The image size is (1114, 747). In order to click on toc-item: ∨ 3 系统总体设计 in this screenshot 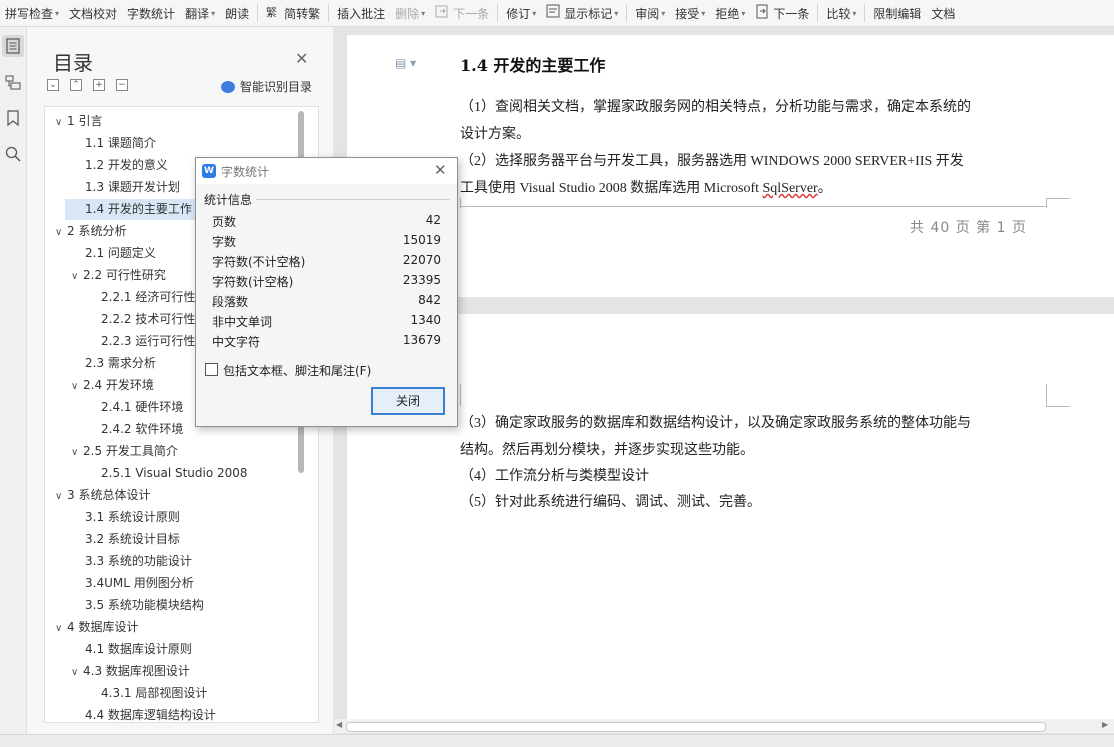, I will do `click(102, 495)`.